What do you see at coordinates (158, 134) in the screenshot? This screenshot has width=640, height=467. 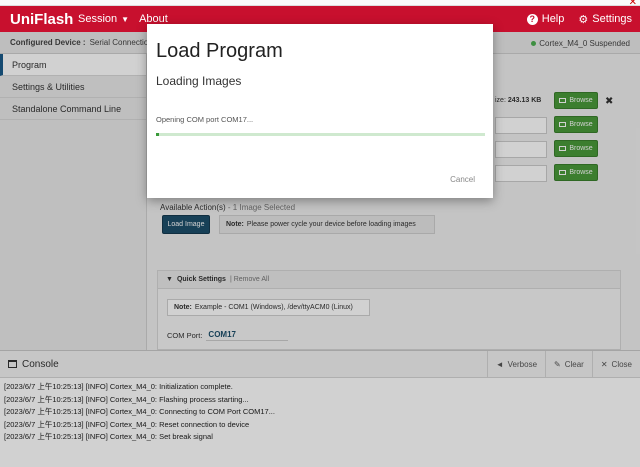 I see `progress-bar-fill` at bounding box center [158, 134].